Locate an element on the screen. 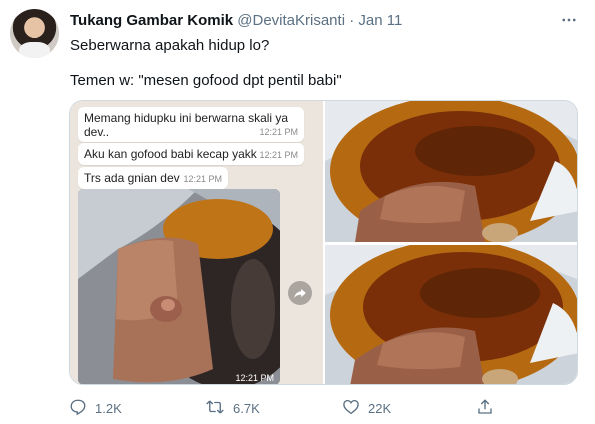 Image resolution: width=595 pixels, height=424 pixels. like-button: 22K is located at coordinates (366, 408).